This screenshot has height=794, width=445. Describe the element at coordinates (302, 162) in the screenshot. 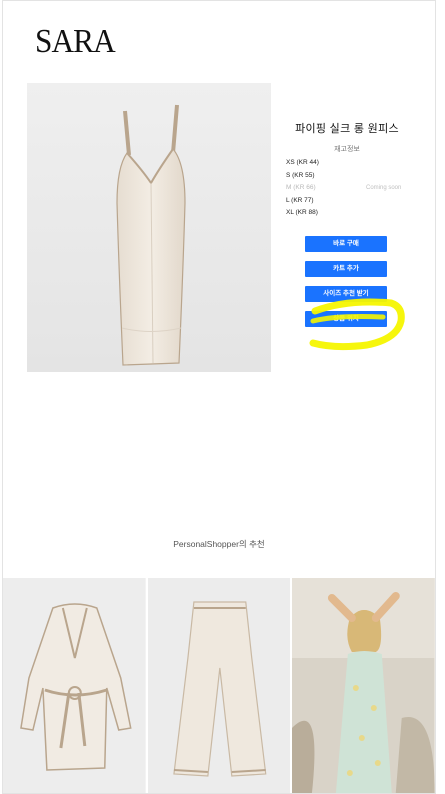

I see `size-label: XS (KR 44)` at that location.